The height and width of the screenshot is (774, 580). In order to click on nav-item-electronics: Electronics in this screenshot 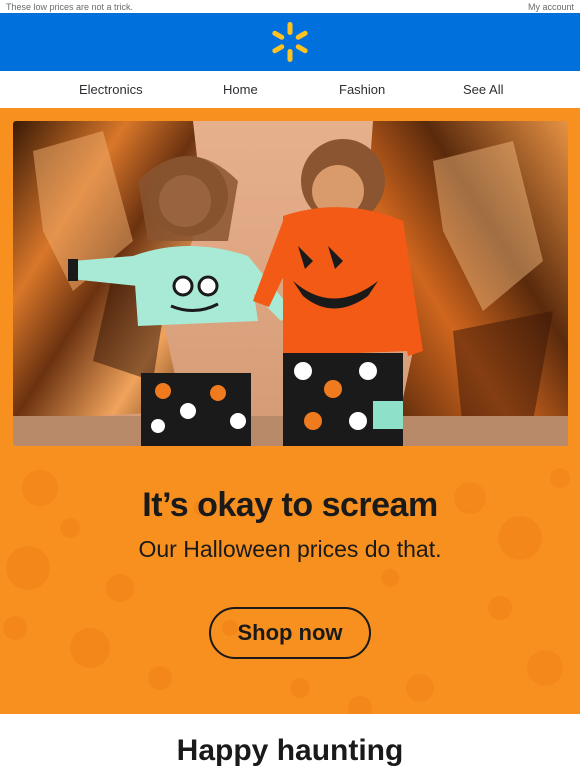, I will do `click(111, 89)`.